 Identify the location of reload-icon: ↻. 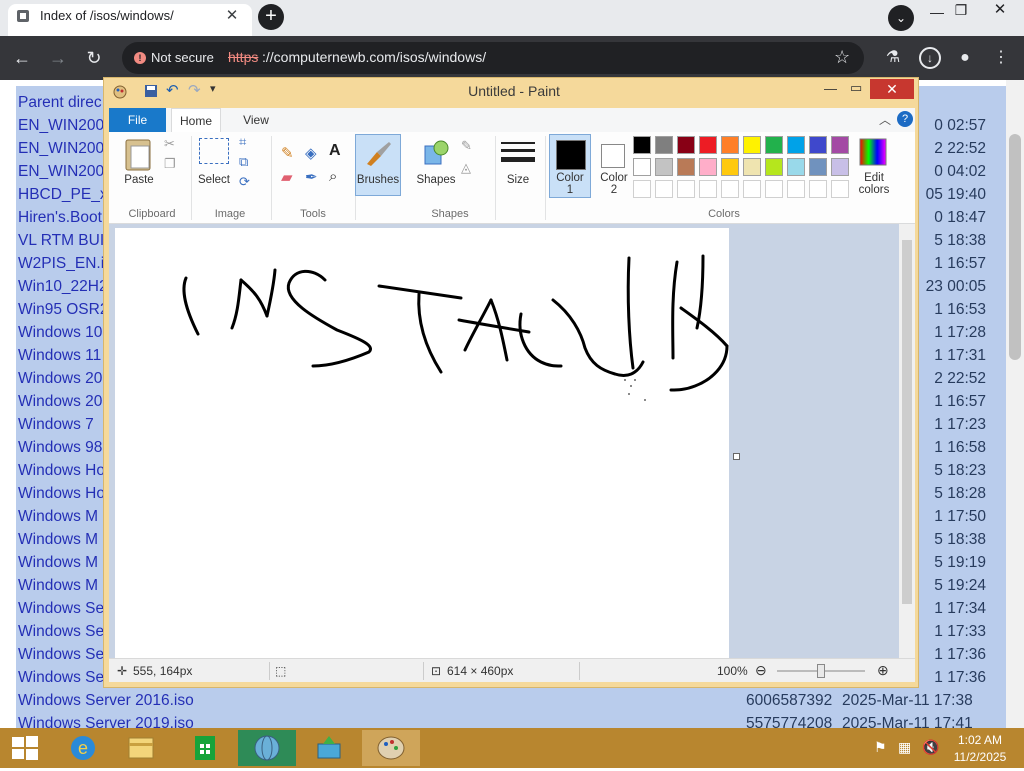
(94, 58).